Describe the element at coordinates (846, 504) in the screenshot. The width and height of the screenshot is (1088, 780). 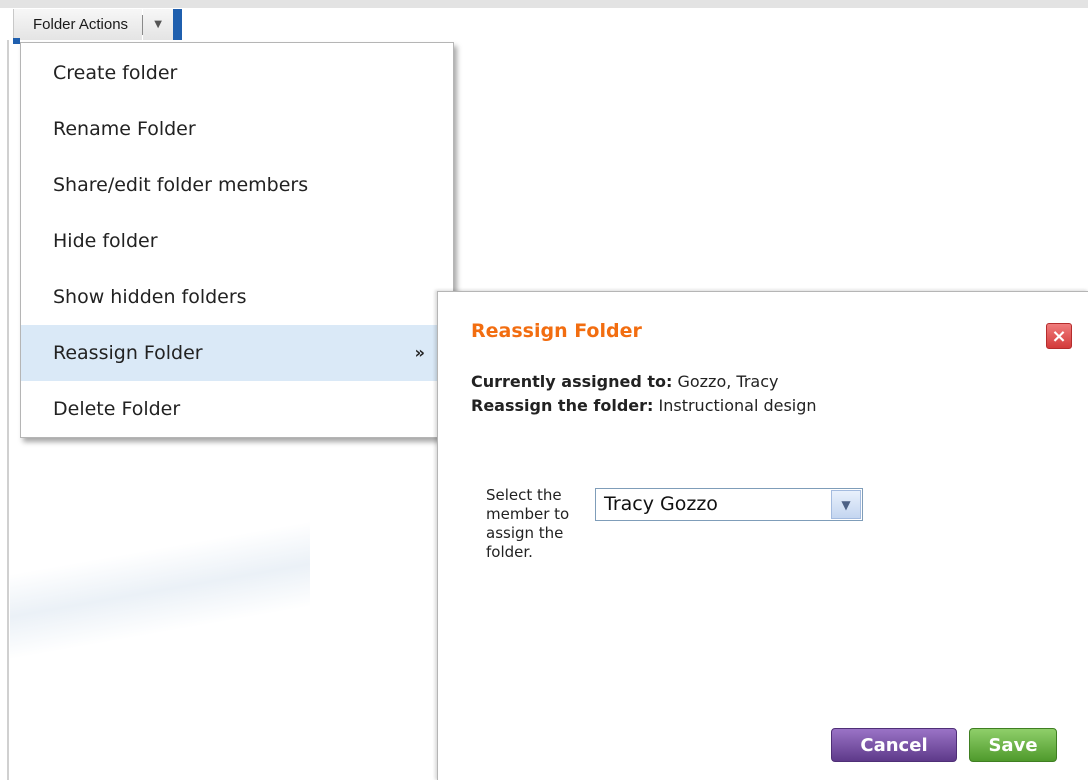
I see `chevron-down-icon: ▼` at that location.